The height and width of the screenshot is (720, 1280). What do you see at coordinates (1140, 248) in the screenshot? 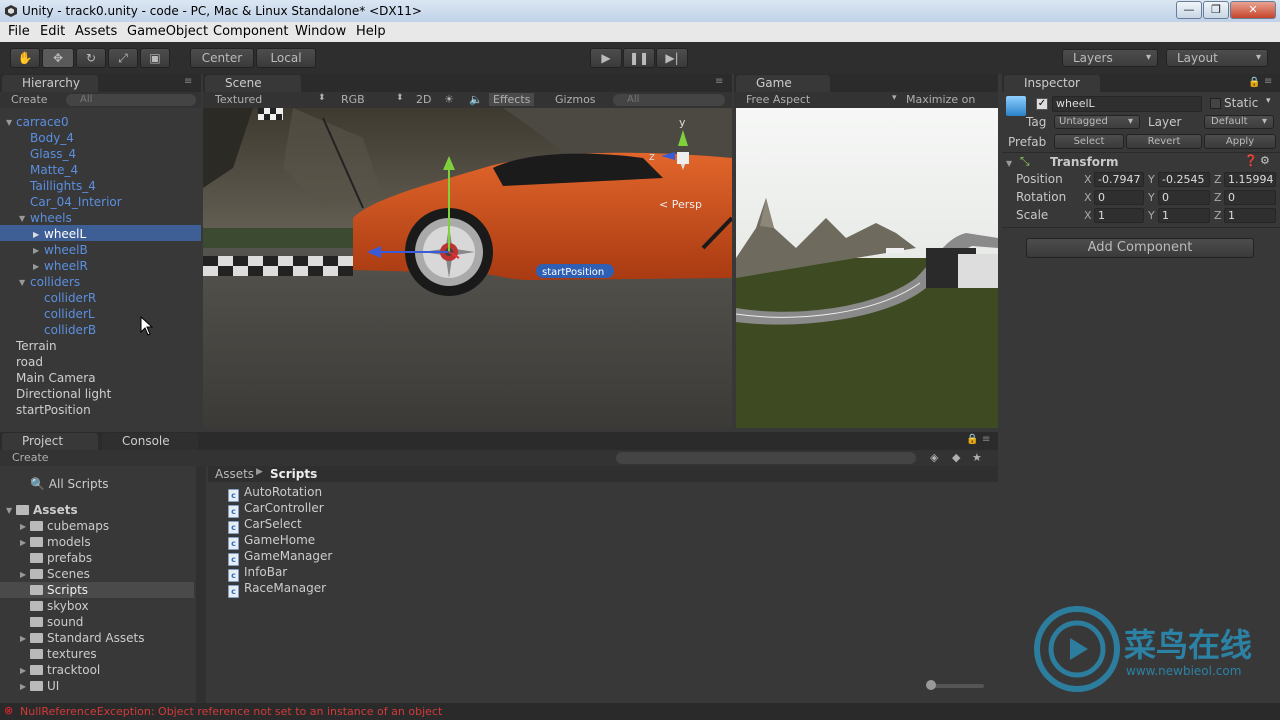
I see `add-component-button: Add Component` at bounding box center [1140, 248].